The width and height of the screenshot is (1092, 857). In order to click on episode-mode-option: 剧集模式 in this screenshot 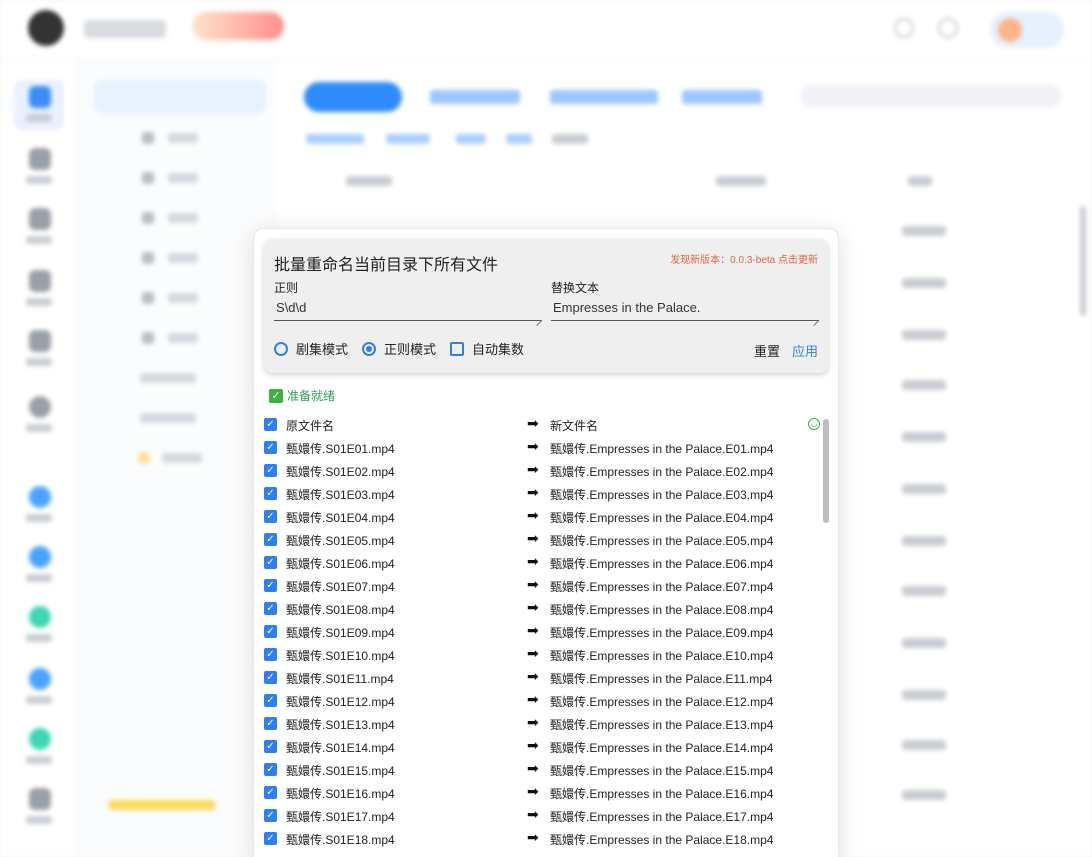, I will do `click(311, 348)`.